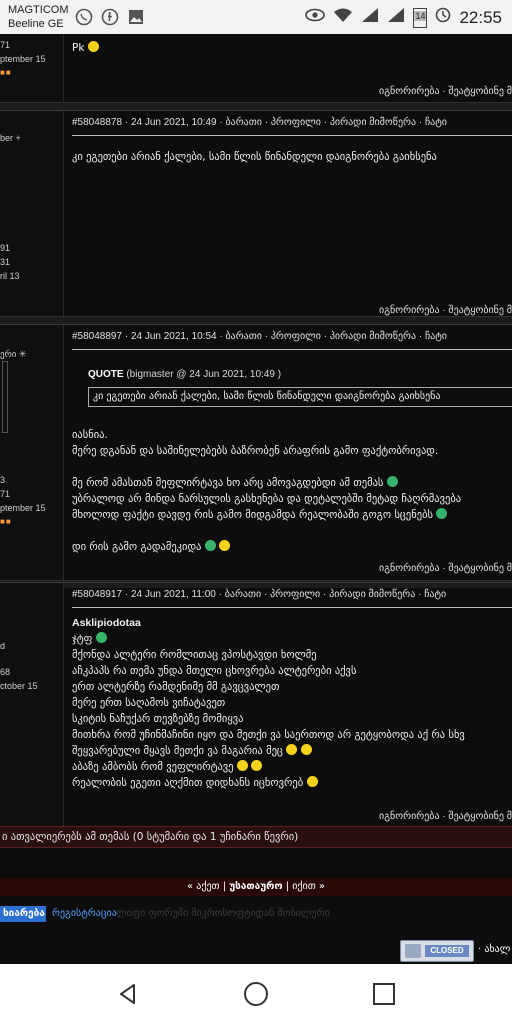 The width and height of the screenshot is (512, 1024). I want to click on signal-icon, so click(370, 17).